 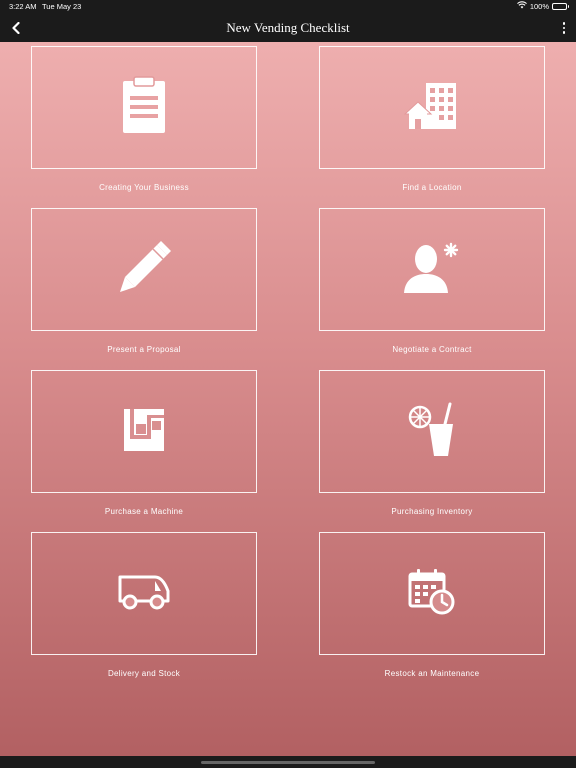 I want to click on battery-percent: 100%, so click(x=539, y=6).